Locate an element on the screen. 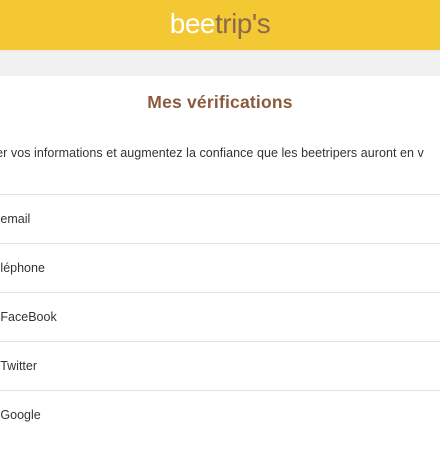  verification-item-facebook: n FaceBook is located at coordinates (220, 316).